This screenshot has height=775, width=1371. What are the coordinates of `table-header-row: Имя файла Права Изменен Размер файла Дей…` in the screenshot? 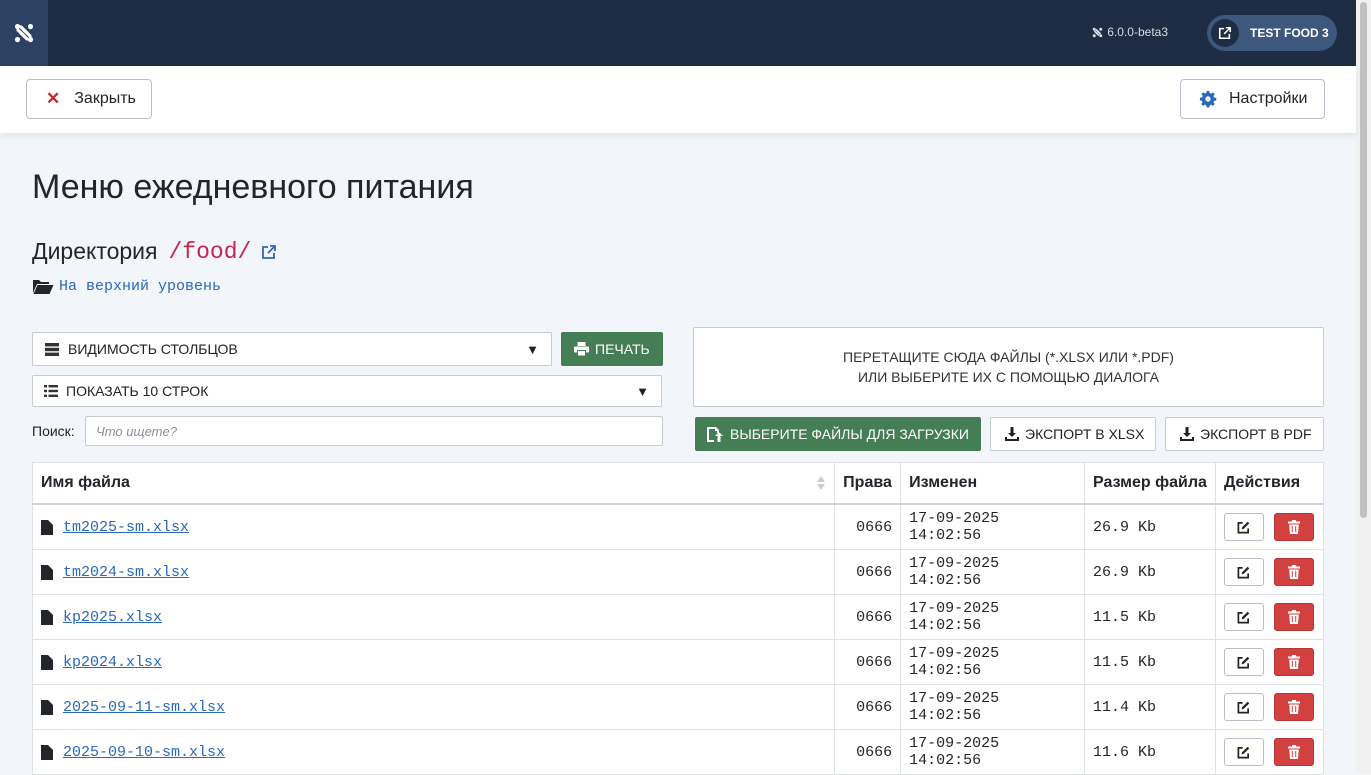 It's located at (678, 483).